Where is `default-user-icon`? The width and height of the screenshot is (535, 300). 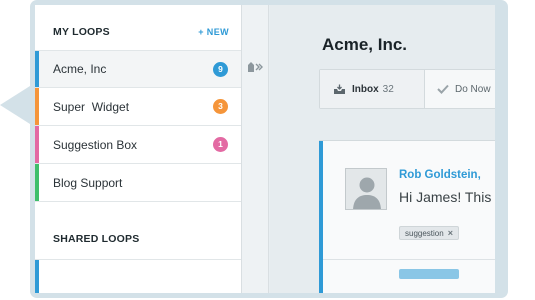
default-user-icon is located at coordinates (366, 189).